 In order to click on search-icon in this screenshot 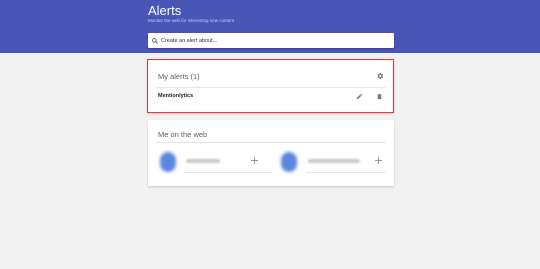, I will do `click(155, 40)`.